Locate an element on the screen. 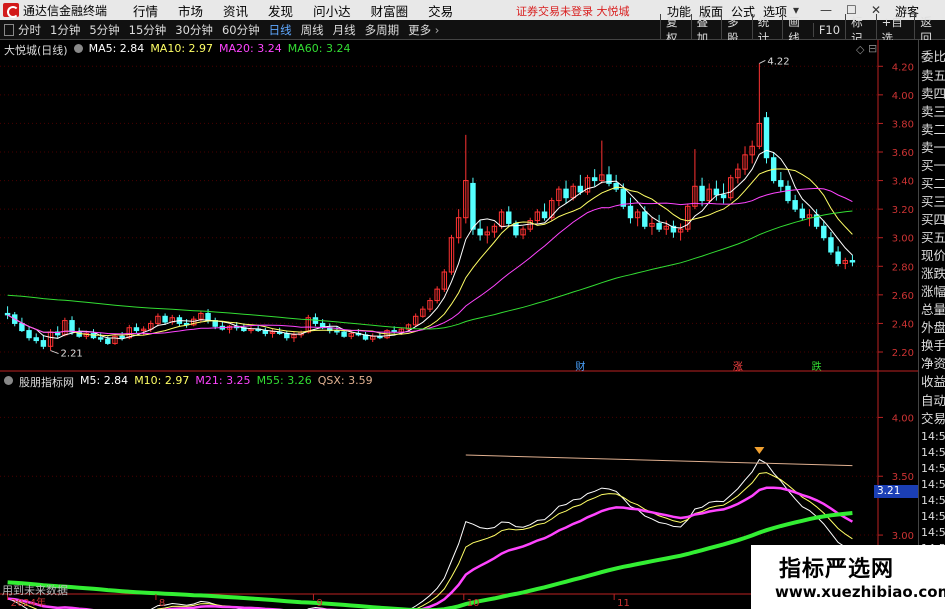 Image resolution: width=945 pixels, height=609 pixels. period-multi: 多周期 is located at coordinates (382, 30).